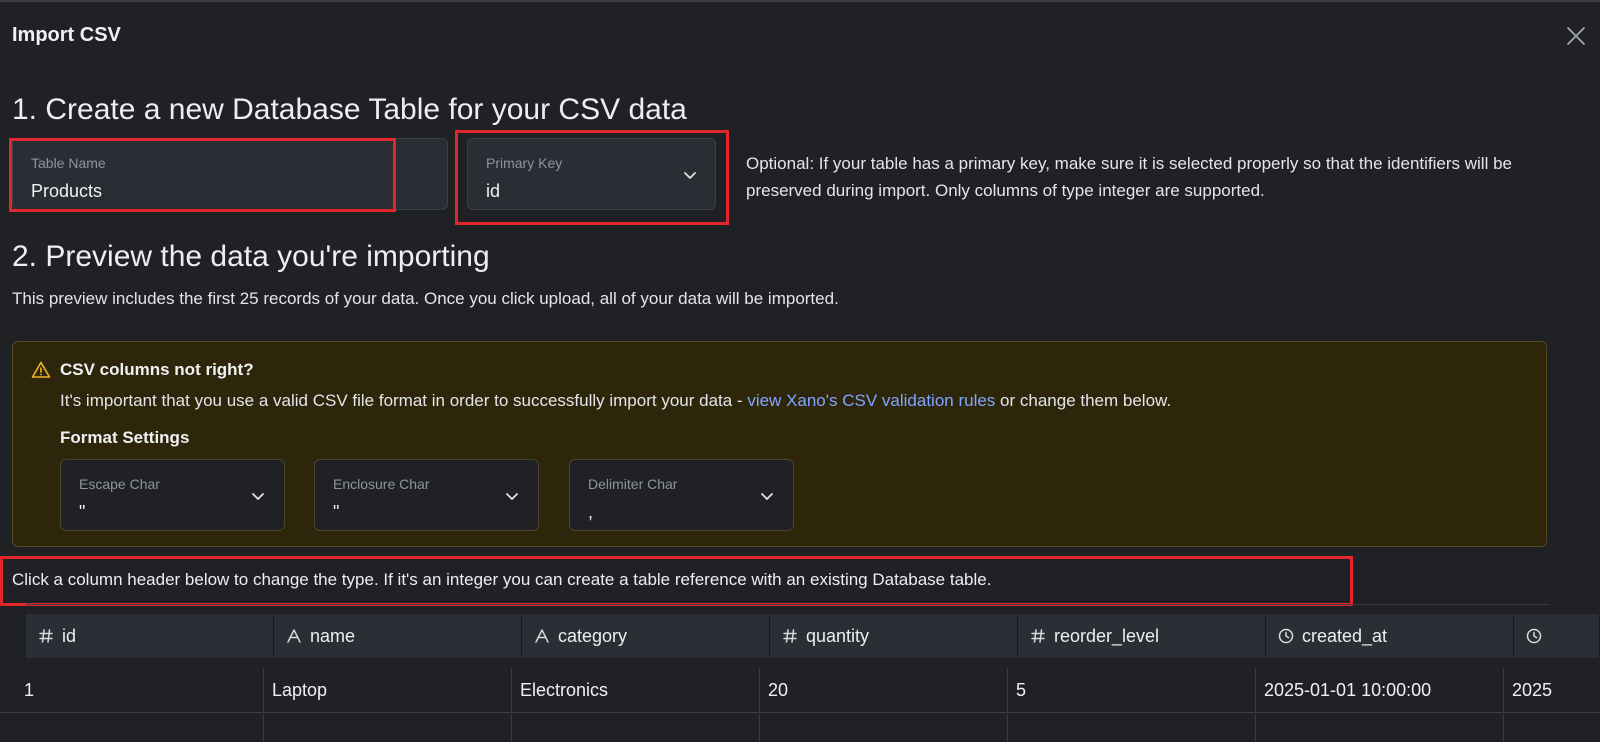 The height and width of the screenshot is (742, 1600). Describe the element at coordinates (41, 370) in the screenshot. I see `warning-triangle-icon` at that location.